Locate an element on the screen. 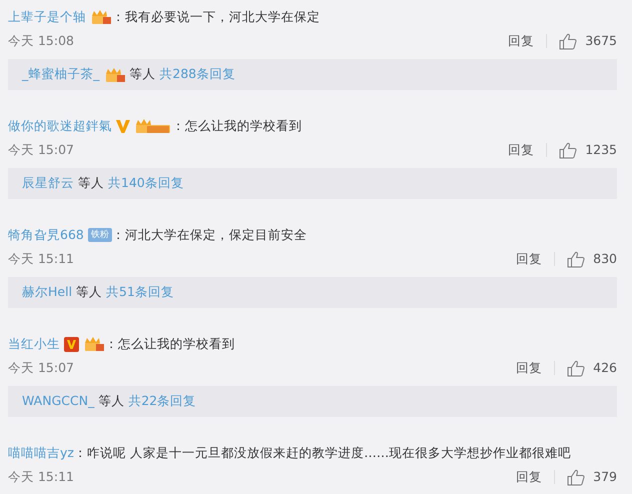 This screenshot has width=632, height=494. user-name: 当红小生 is located at coordinates (34, 344).